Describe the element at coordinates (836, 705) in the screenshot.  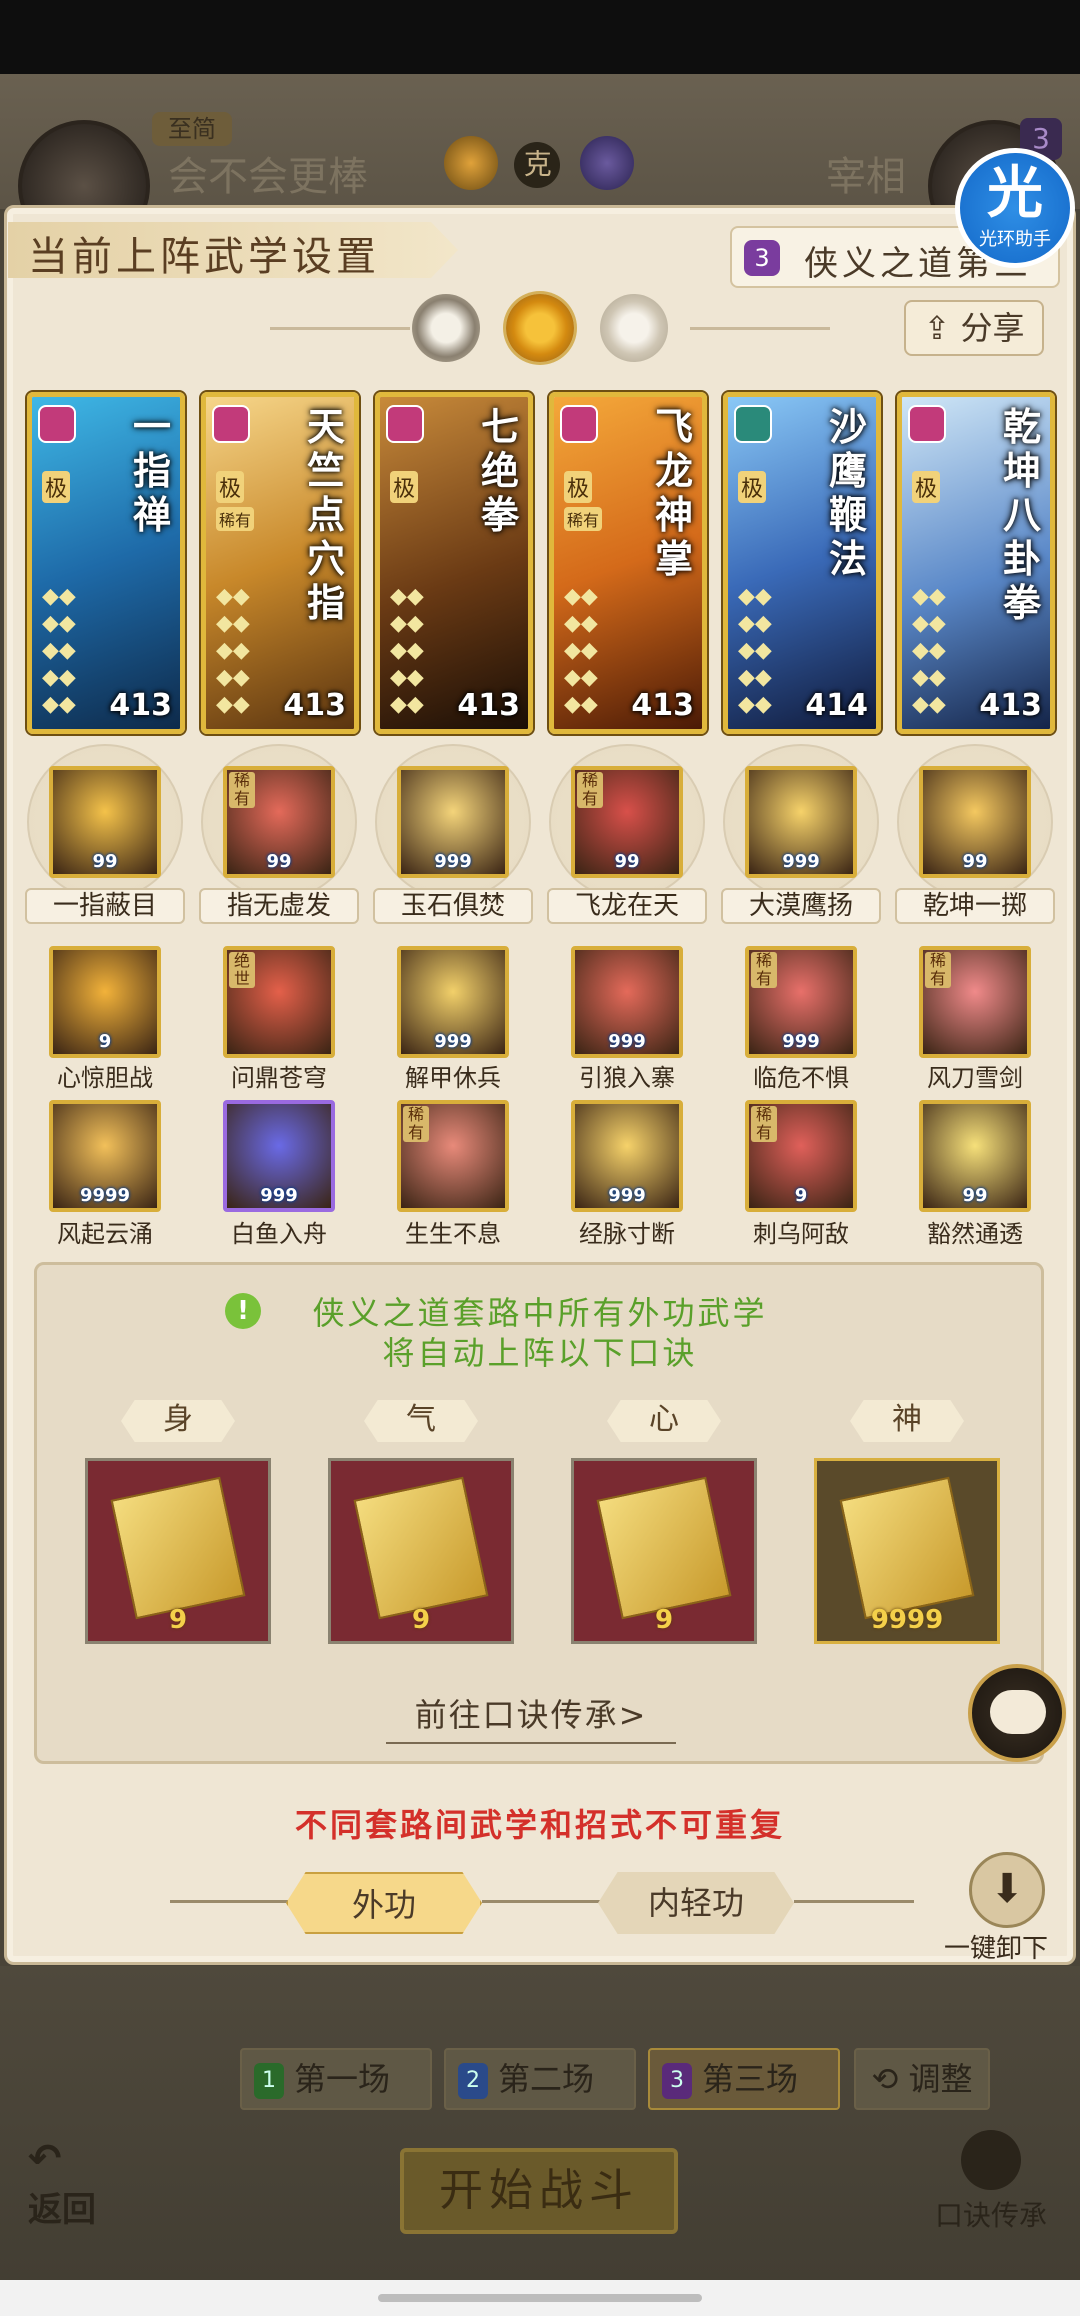
I see `card-power: 414` at that location.